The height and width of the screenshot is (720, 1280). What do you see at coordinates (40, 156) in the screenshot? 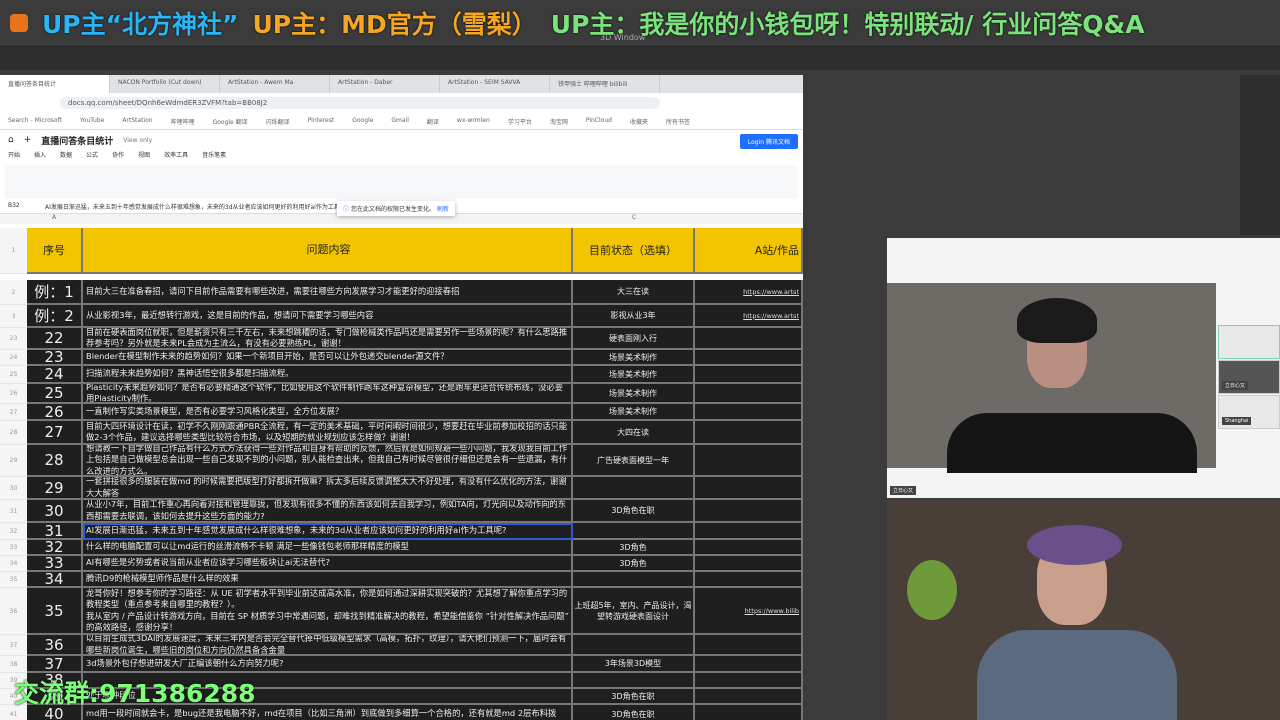
I see `menu-item: 插入` at bounding box center [40, 156].